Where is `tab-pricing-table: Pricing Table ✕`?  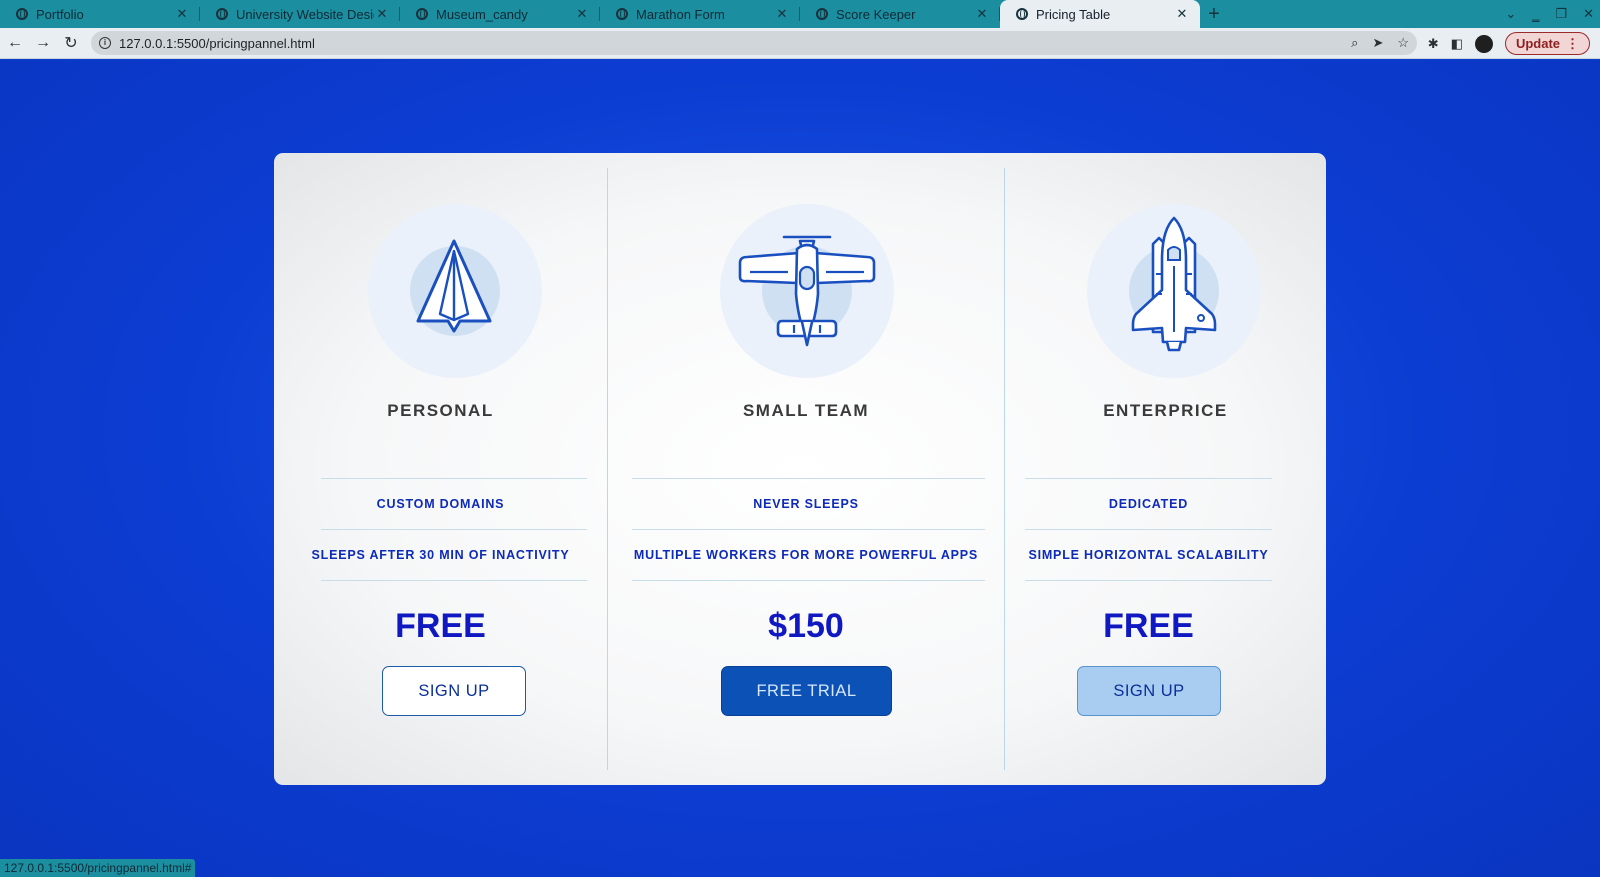
tab-pricing-table: Pricing Table ✕ is located at coordinates (1100, 14).